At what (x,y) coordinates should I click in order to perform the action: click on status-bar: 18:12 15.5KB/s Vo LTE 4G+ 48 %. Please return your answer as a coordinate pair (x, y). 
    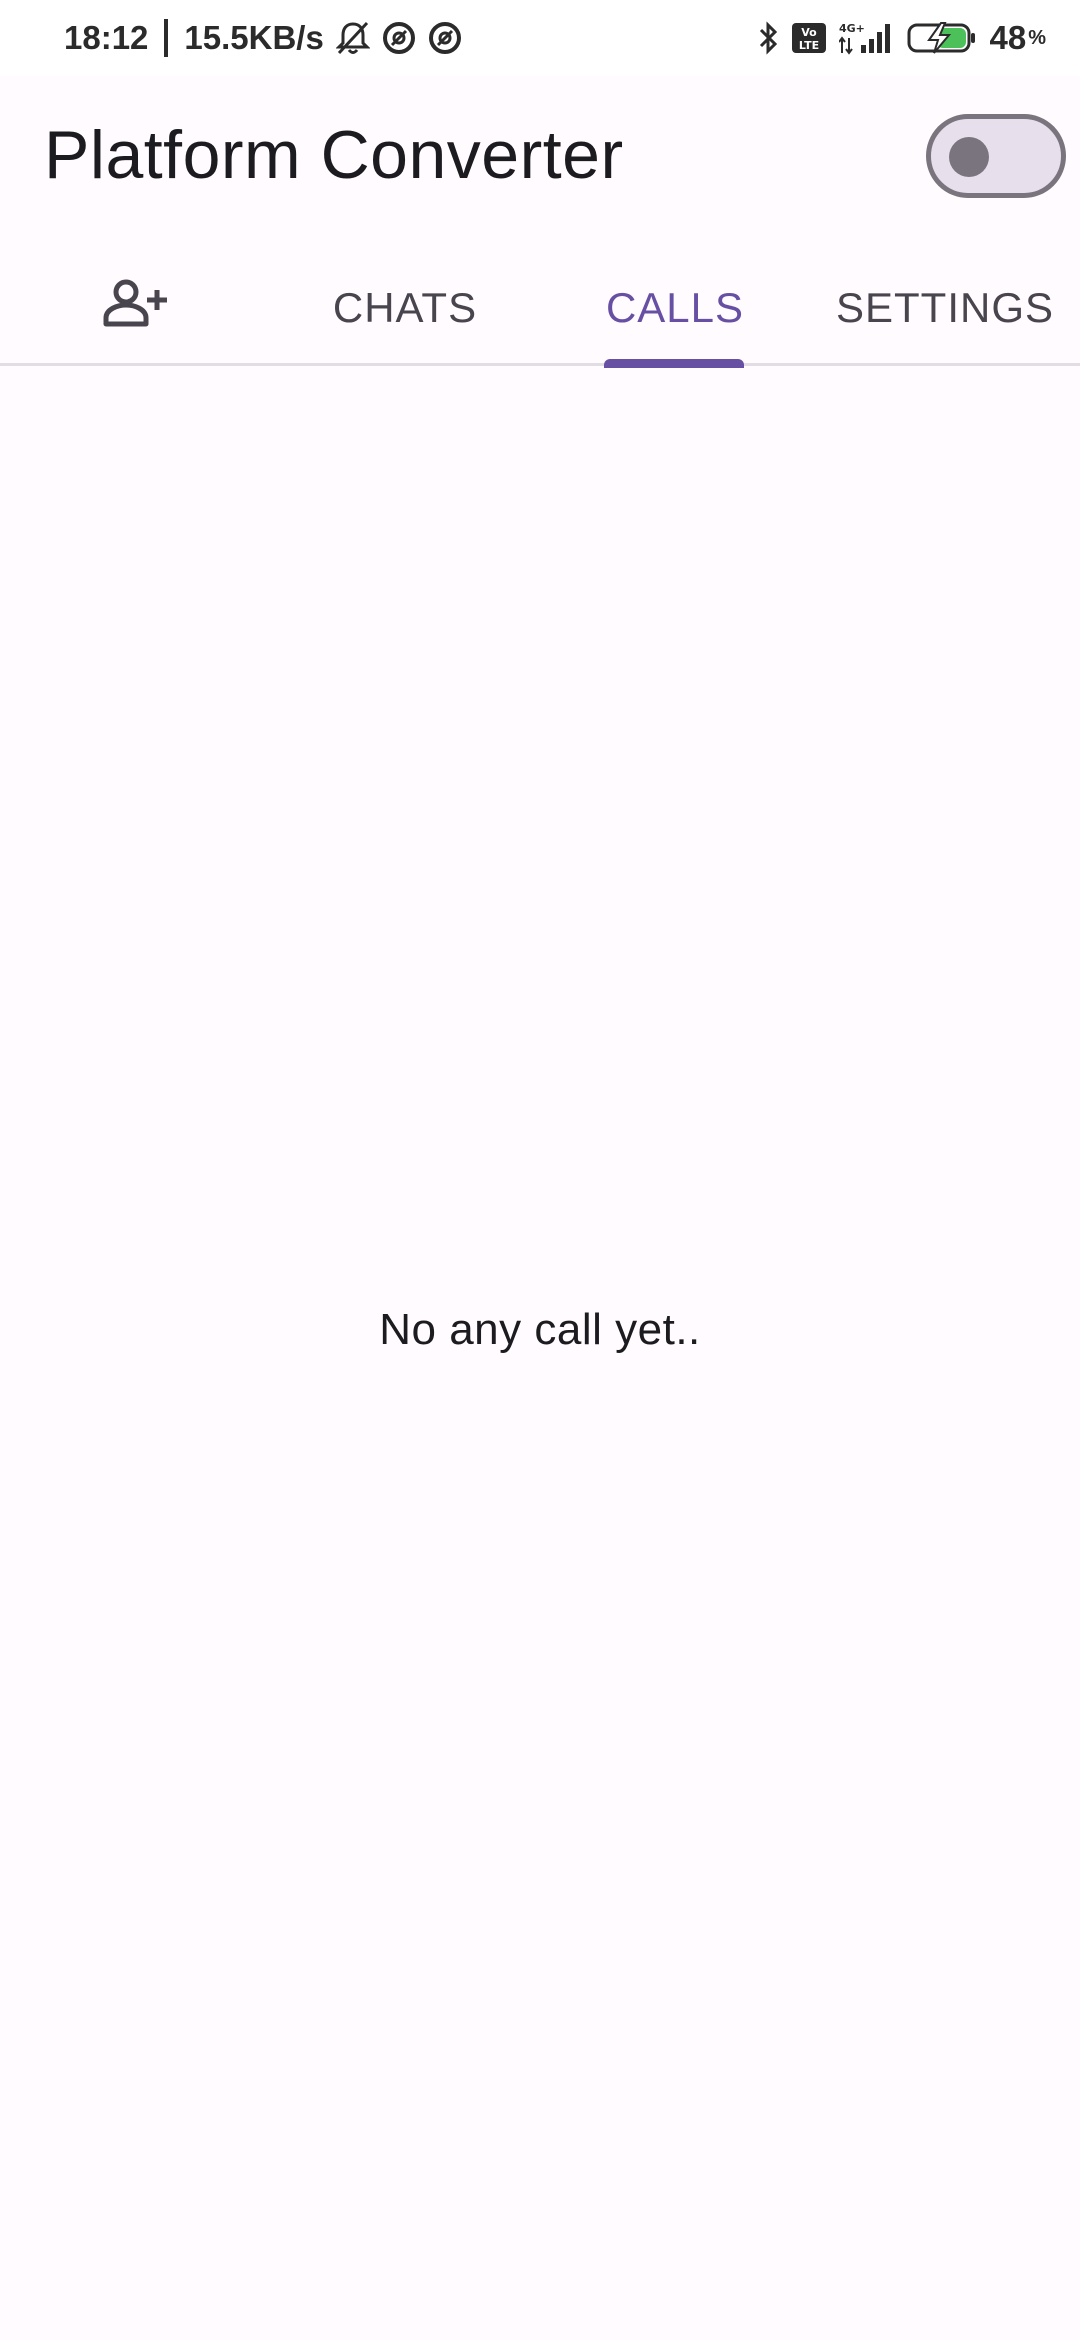
    Looking at the image, I should click on (540, 38).